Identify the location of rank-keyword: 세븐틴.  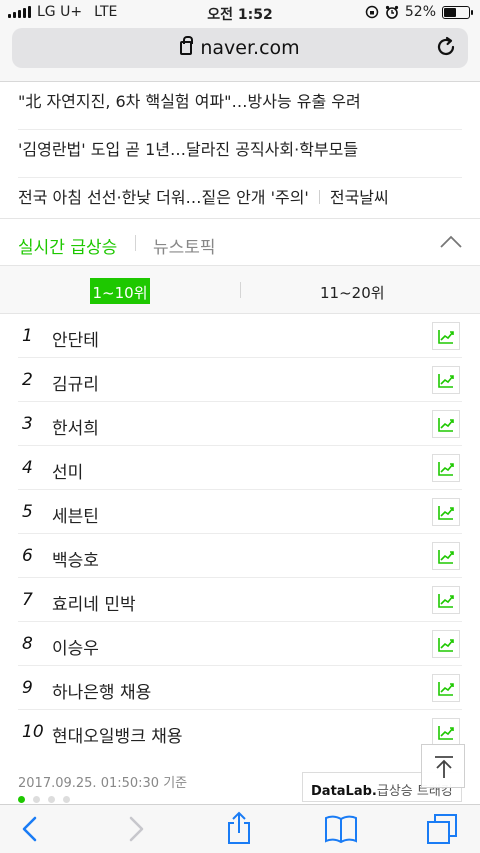
(75, 514).